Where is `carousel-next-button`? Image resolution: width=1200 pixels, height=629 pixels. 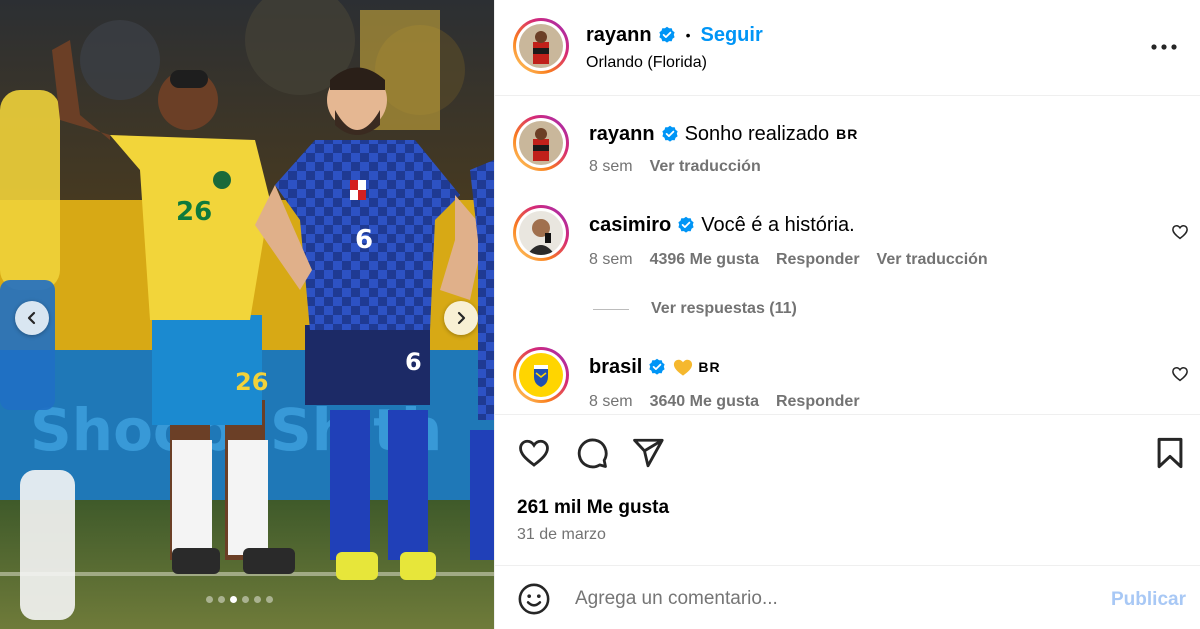 carousel-next-button is located at coordinates (461, 318).